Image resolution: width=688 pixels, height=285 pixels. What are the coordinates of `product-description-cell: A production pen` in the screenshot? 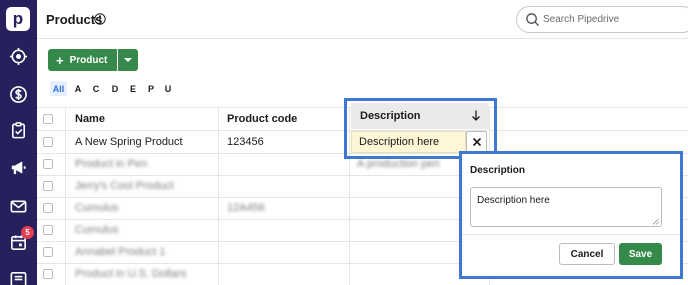 It's located at (398, 164).